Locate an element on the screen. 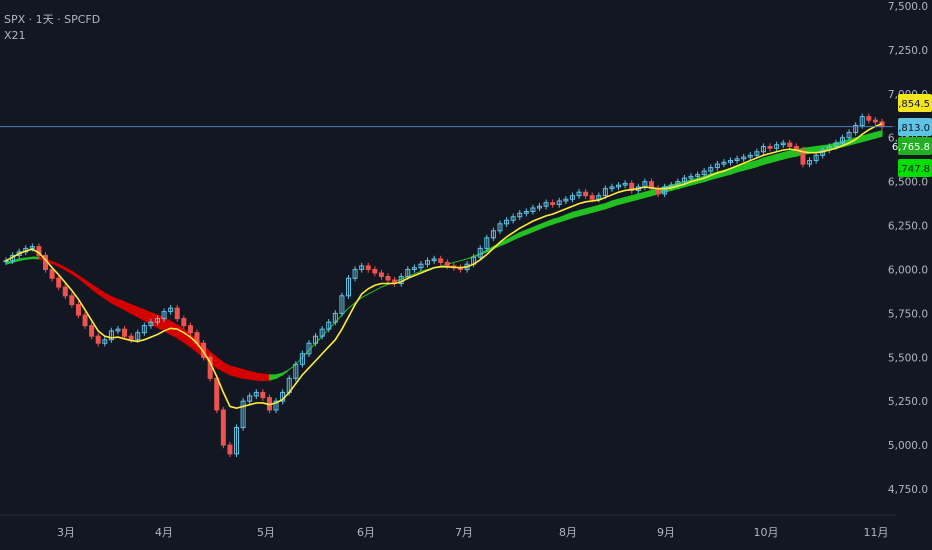 This screenshot has width=932, height=550. x-tick-label: 7月 is located at coordinates (464, 532).